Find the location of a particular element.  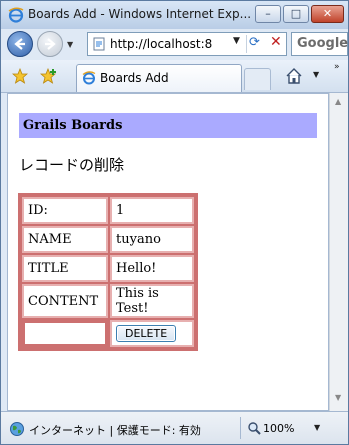

site-title: Grails Boards is located at coordinates (73, 125).